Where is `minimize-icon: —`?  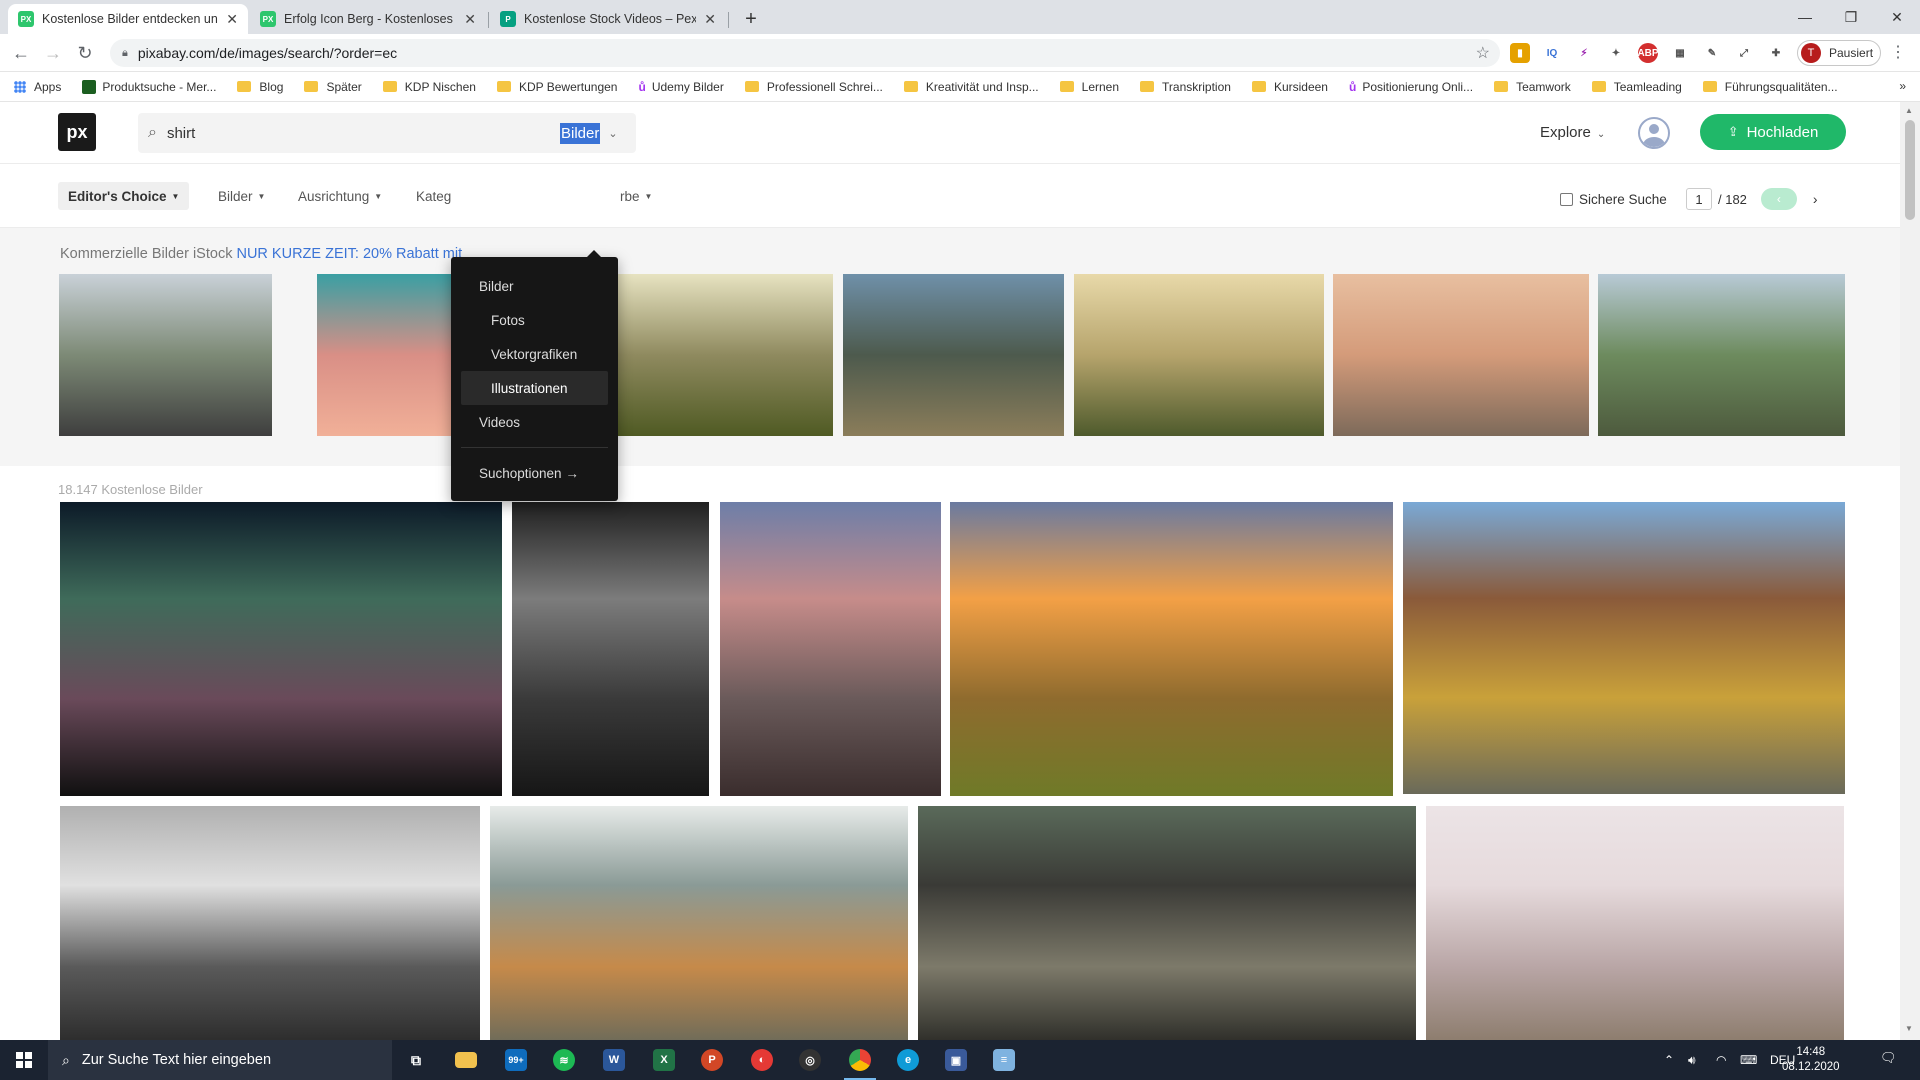
minimize-icon: — is located at coordinates (1805, 17).